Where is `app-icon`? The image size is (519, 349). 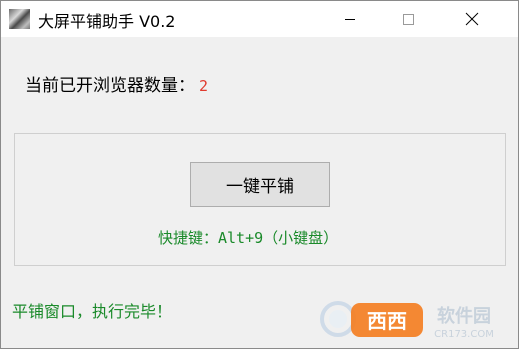 app-icon is located at coordinates (19, 19).